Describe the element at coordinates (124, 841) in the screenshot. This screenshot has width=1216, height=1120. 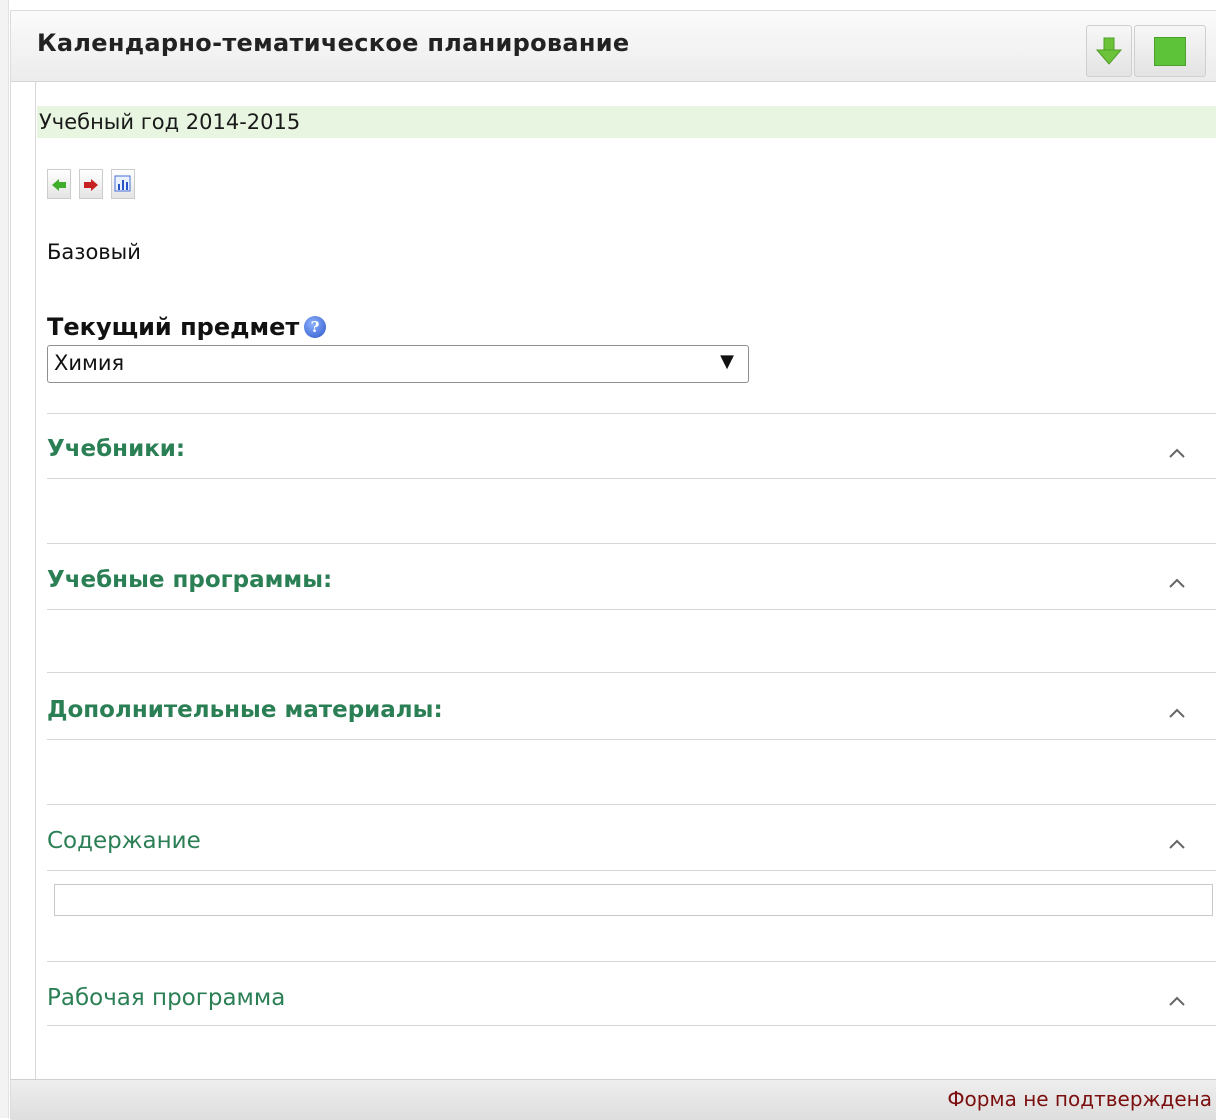
I see `section-content-title: Содержание` at that location.